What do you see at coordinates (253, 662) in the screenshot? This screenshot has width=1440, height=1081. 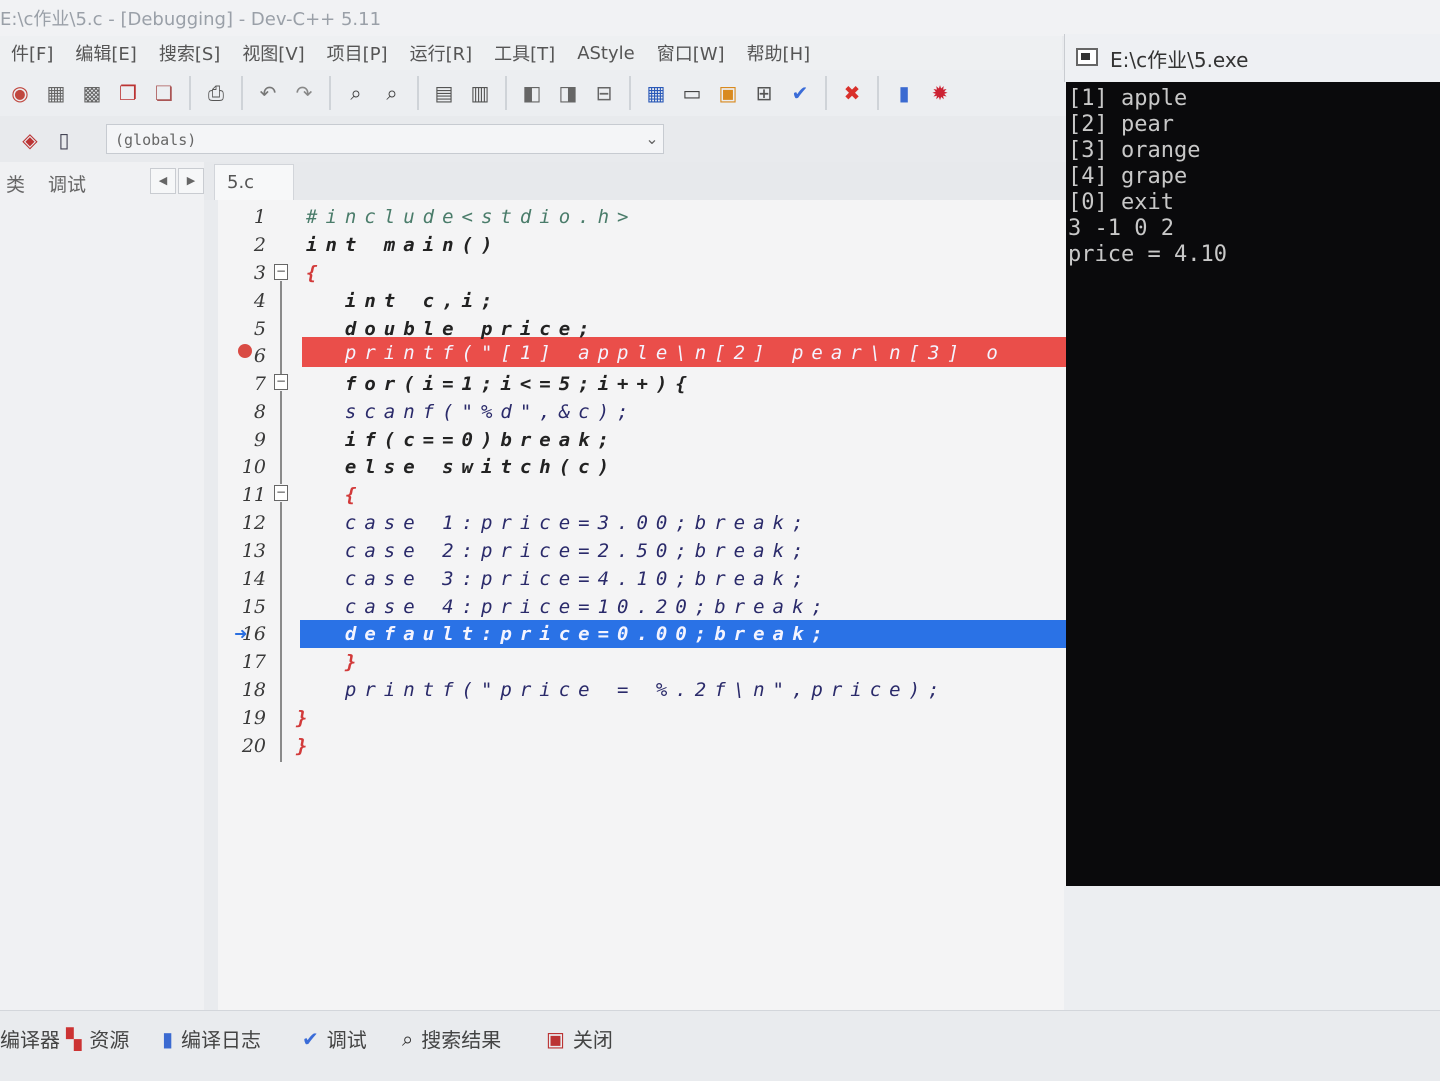 I see `line-number: 17` at bounding box center [253, 662].